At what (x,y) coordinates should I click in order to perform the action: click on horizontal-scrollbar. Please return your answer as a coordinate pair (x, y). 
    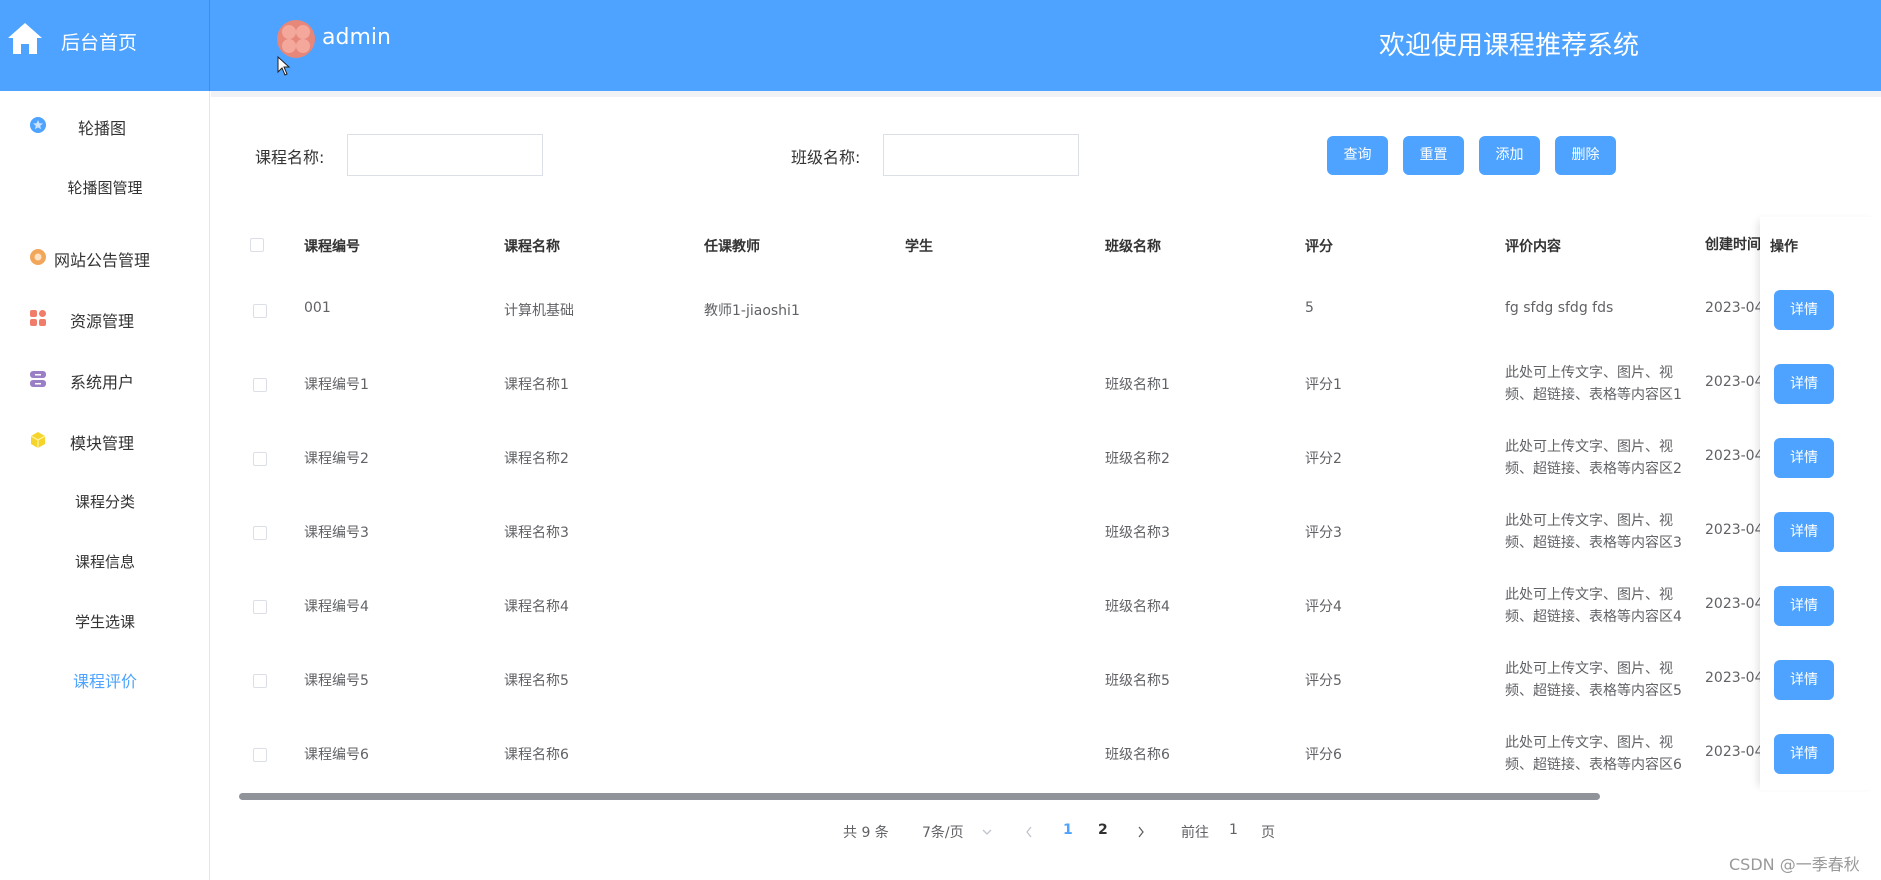
    Looking at the image, I should click on (919, 796).